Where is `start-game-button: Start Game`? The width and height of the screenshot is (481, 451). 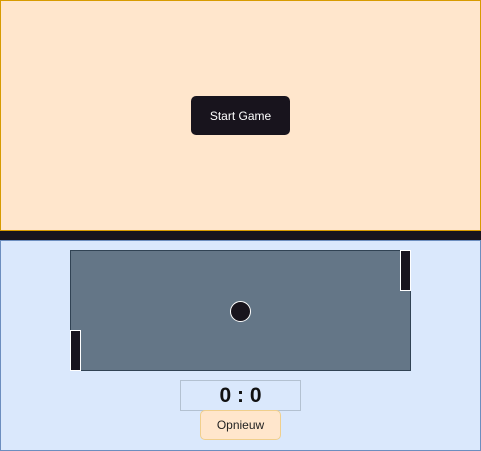 start-game-button: Start Game is located at coordinates (240, 115).